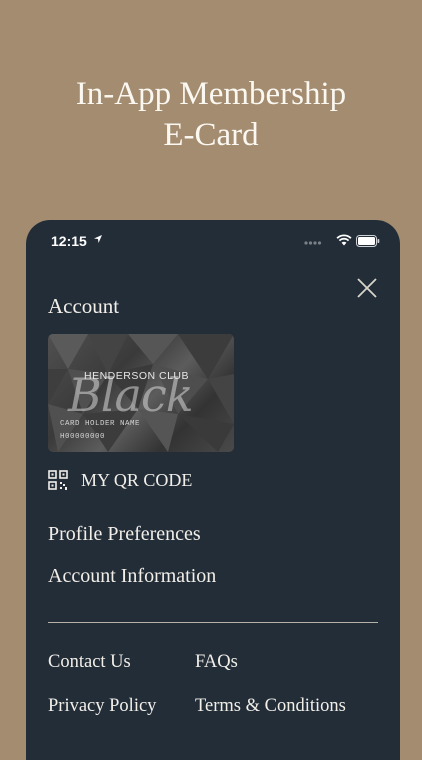 This screenshot has width=422, height=760. What do you see at coordinates (213, 242) in the screenshot?
I see `status-bar: 12:15` at bounding box center [213, 242].